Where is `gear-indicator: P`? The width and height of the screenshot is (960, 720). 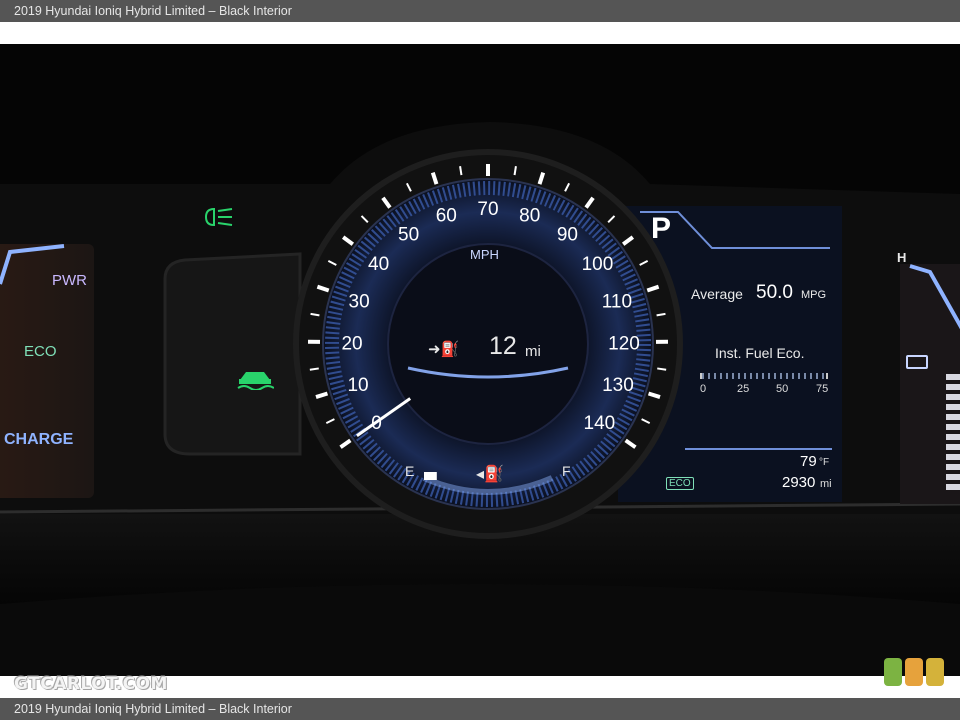 gear-indicator: P is located at coordinates (661, 228).